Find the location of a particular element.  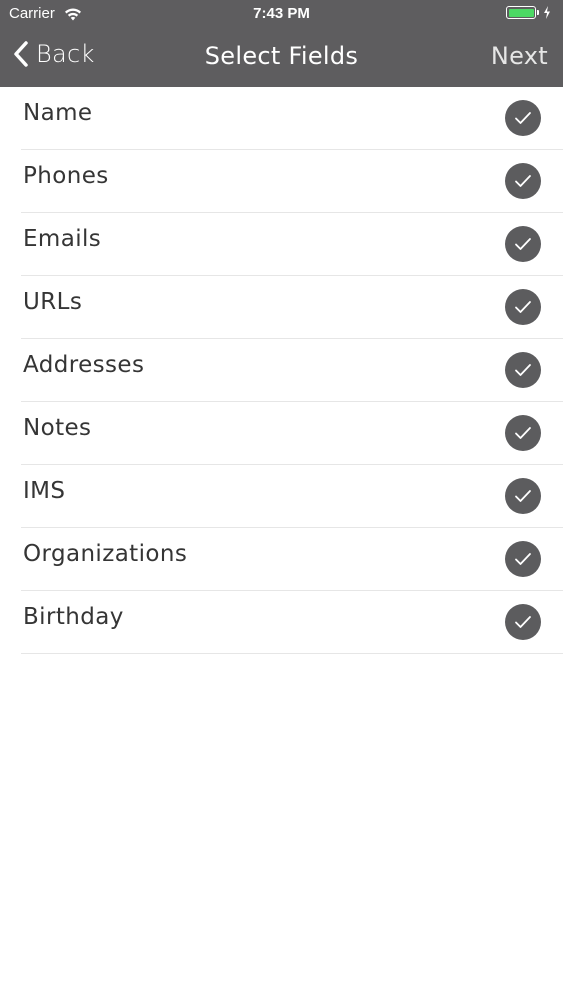

field-label: URLs is located at coordinates (53, 302).